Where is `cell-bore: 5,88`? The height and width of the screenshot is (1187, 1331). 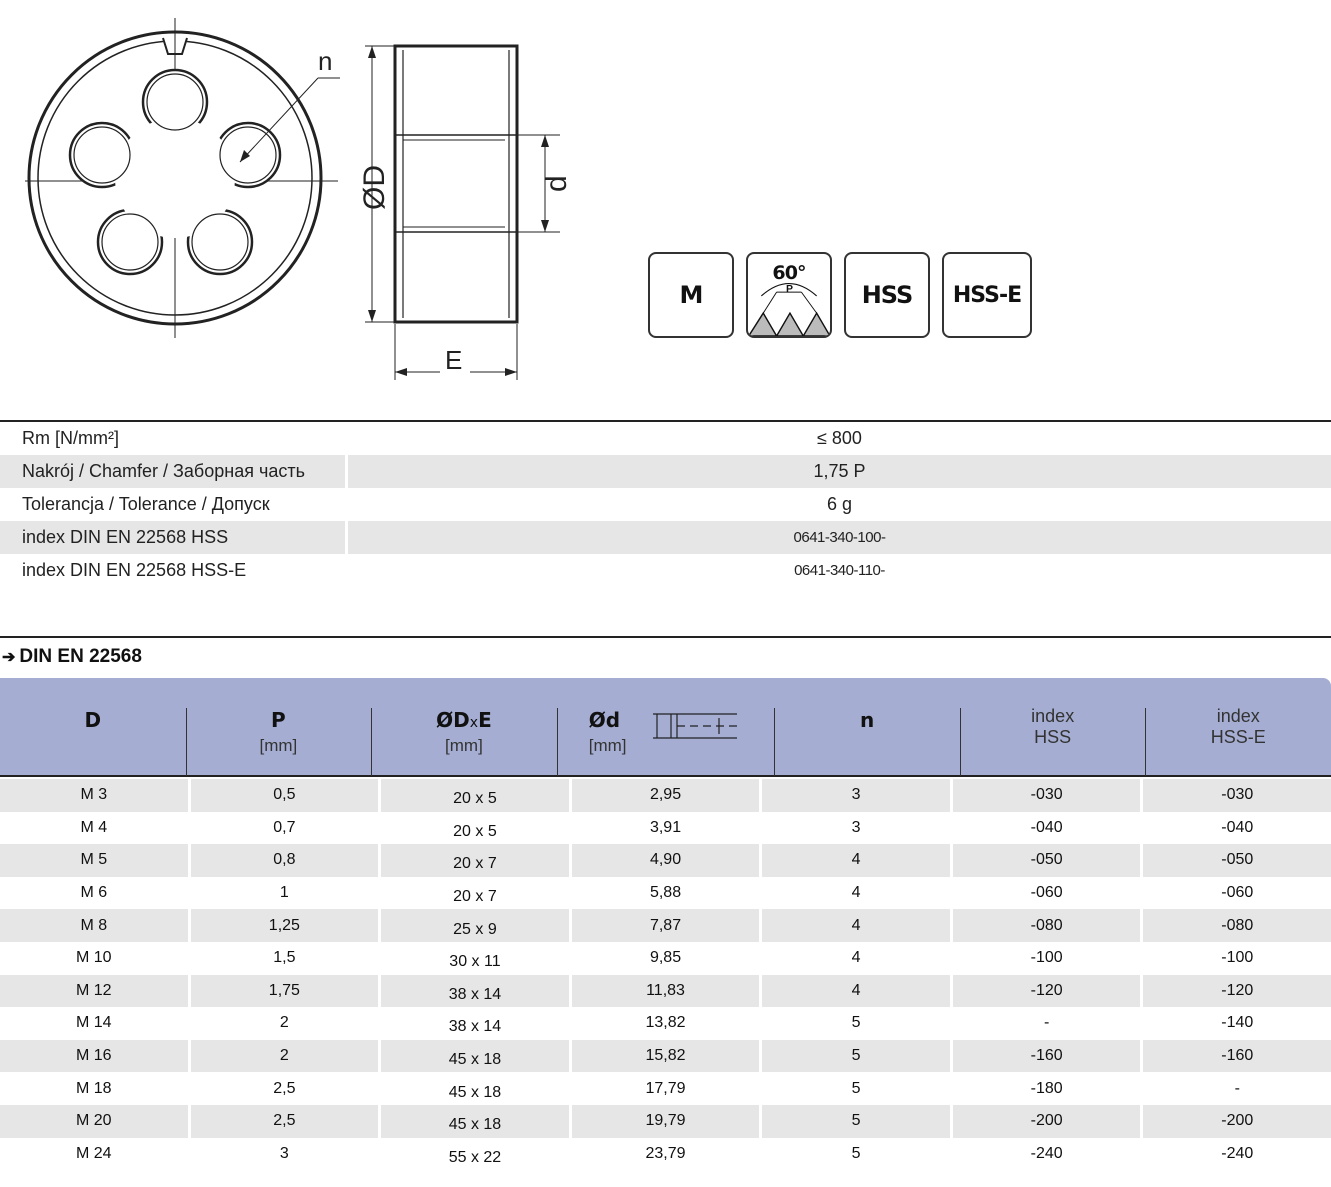
cell-bore: 5,88 is located at coordinates (664, 893).